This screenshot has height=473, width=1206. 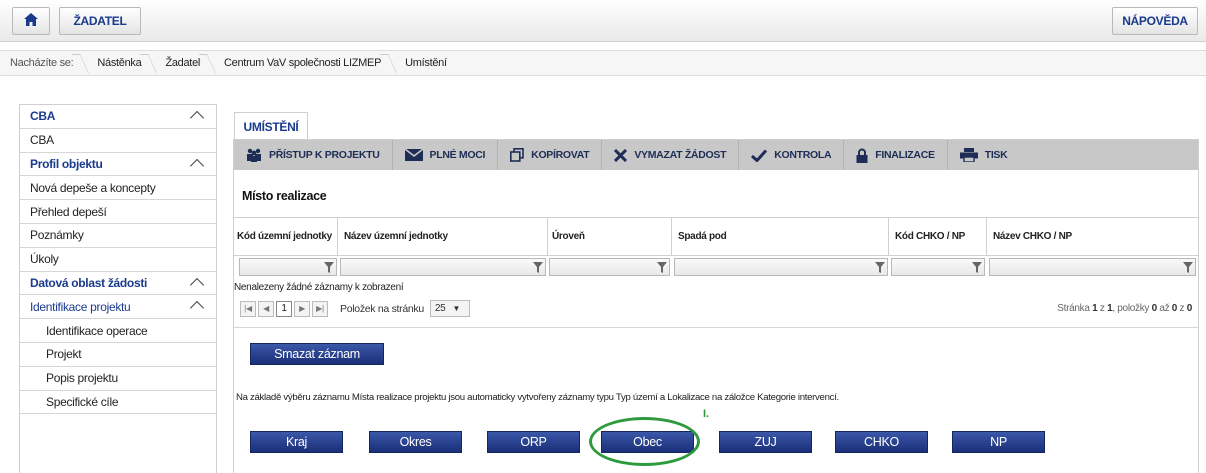 What do you see at coordinates (320, 308) in the screenshot?
I see `last-page-button: ▶|` at bounding box center [320, 308].